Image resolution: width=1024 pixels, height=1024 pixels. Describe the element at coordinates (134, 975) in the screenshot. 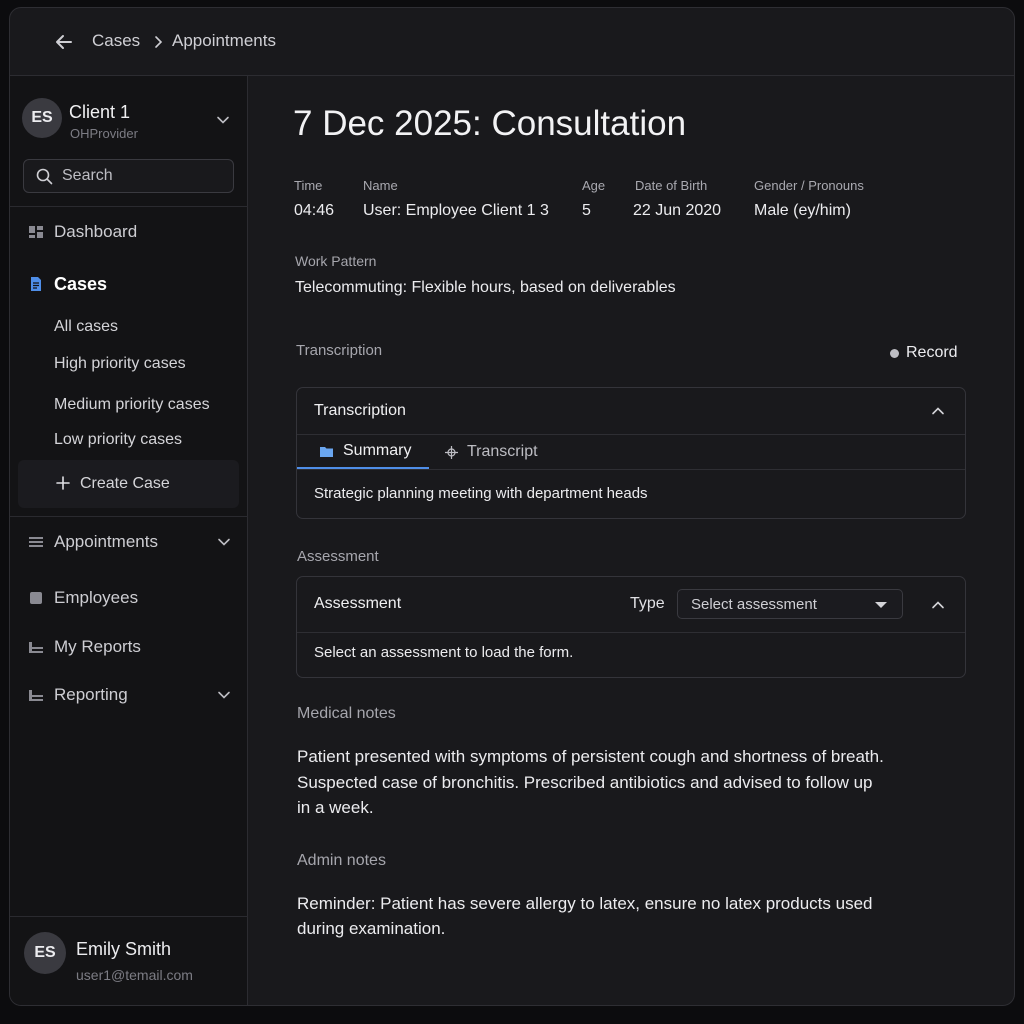

I see `user-email: user1@temail.com` at that location.